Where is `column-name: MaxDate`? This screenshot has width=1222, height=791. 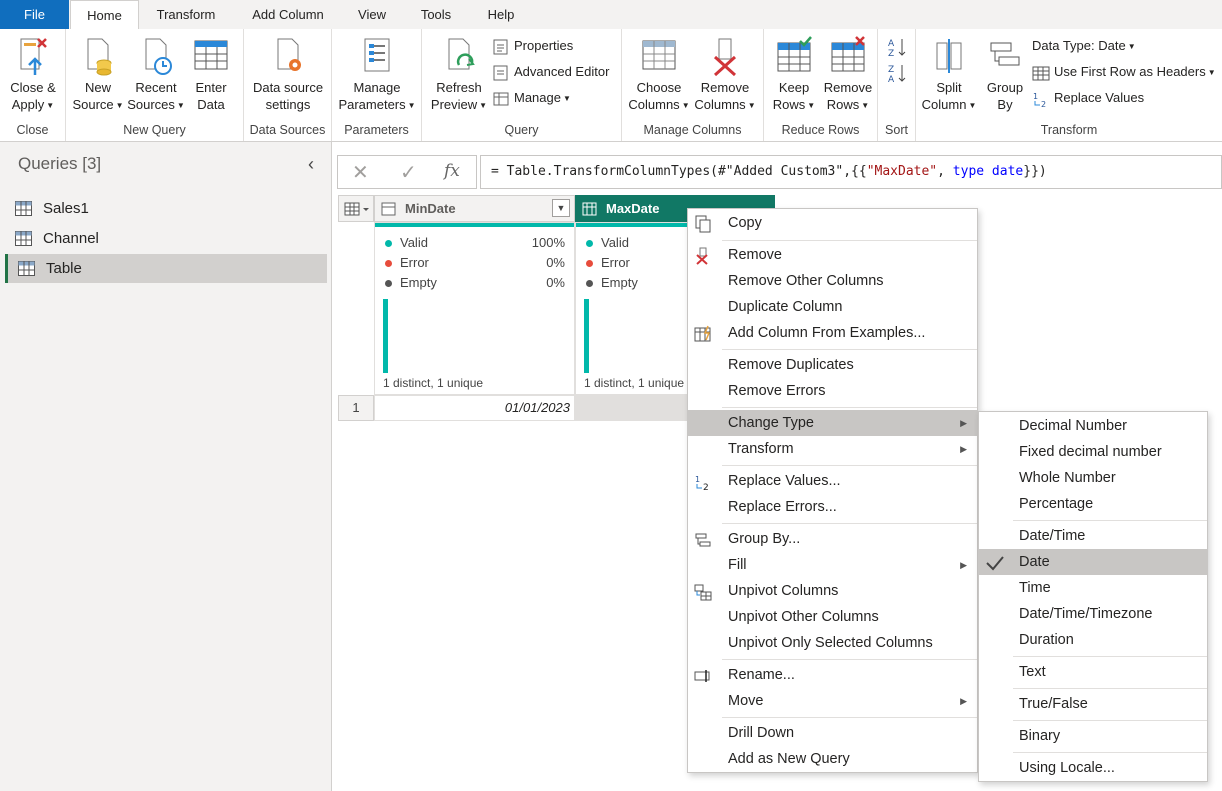 column-name: MaxDate is located at coordinates (633, 208).